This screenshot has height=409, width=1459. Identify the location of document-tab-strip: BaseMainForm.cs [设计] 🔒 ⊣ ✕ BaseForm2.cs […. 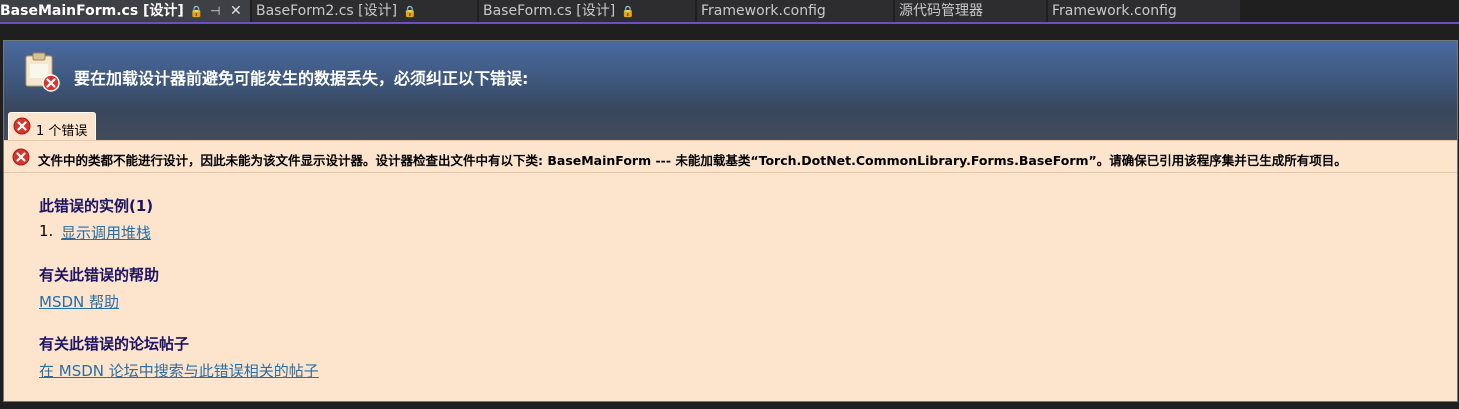
(729, 12).